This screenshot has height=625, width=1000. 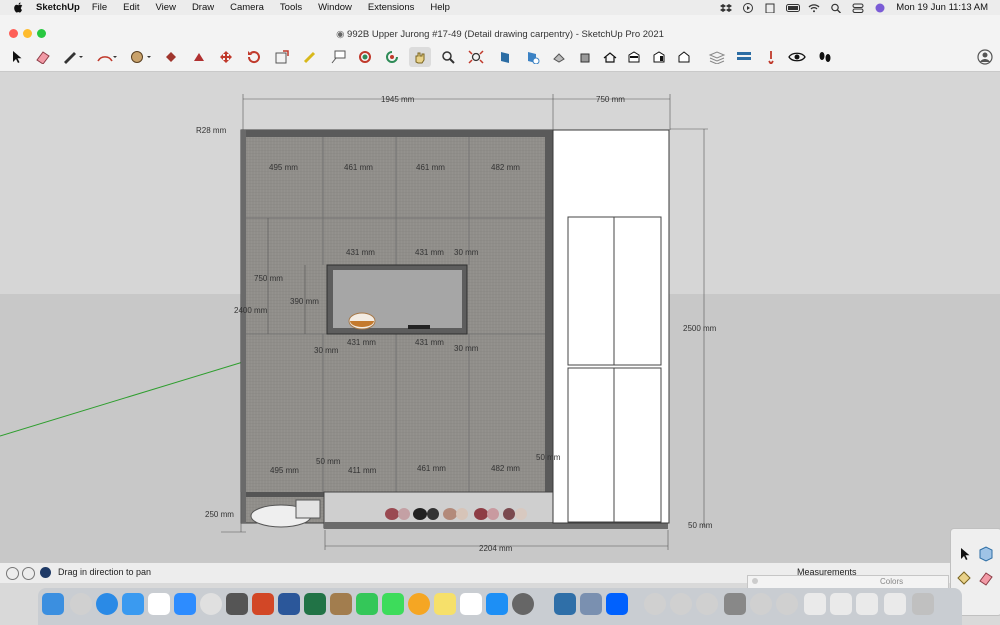 What do you see at coordinates (53, 604) in the screenshot?
I see `finder-icon` at bounding box center [53, 604].